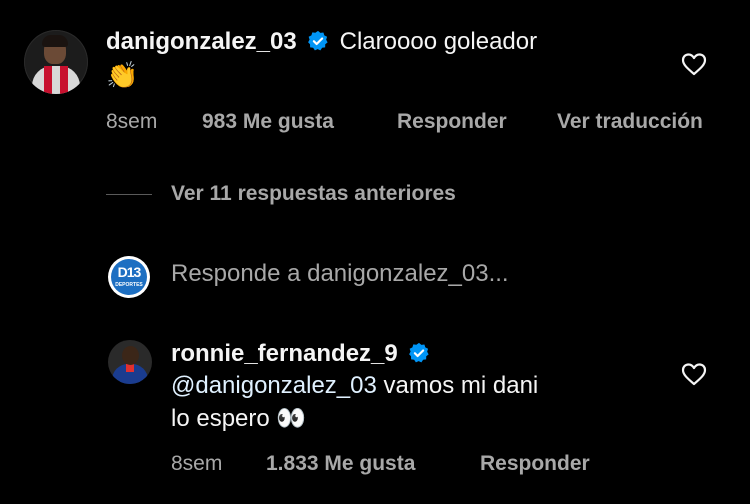 This screenshot has height=504, width=750. What do you see at coordinates (56, 80) in the screenshot?
I see `avatar-shirt` at bounding box center [56, 80].